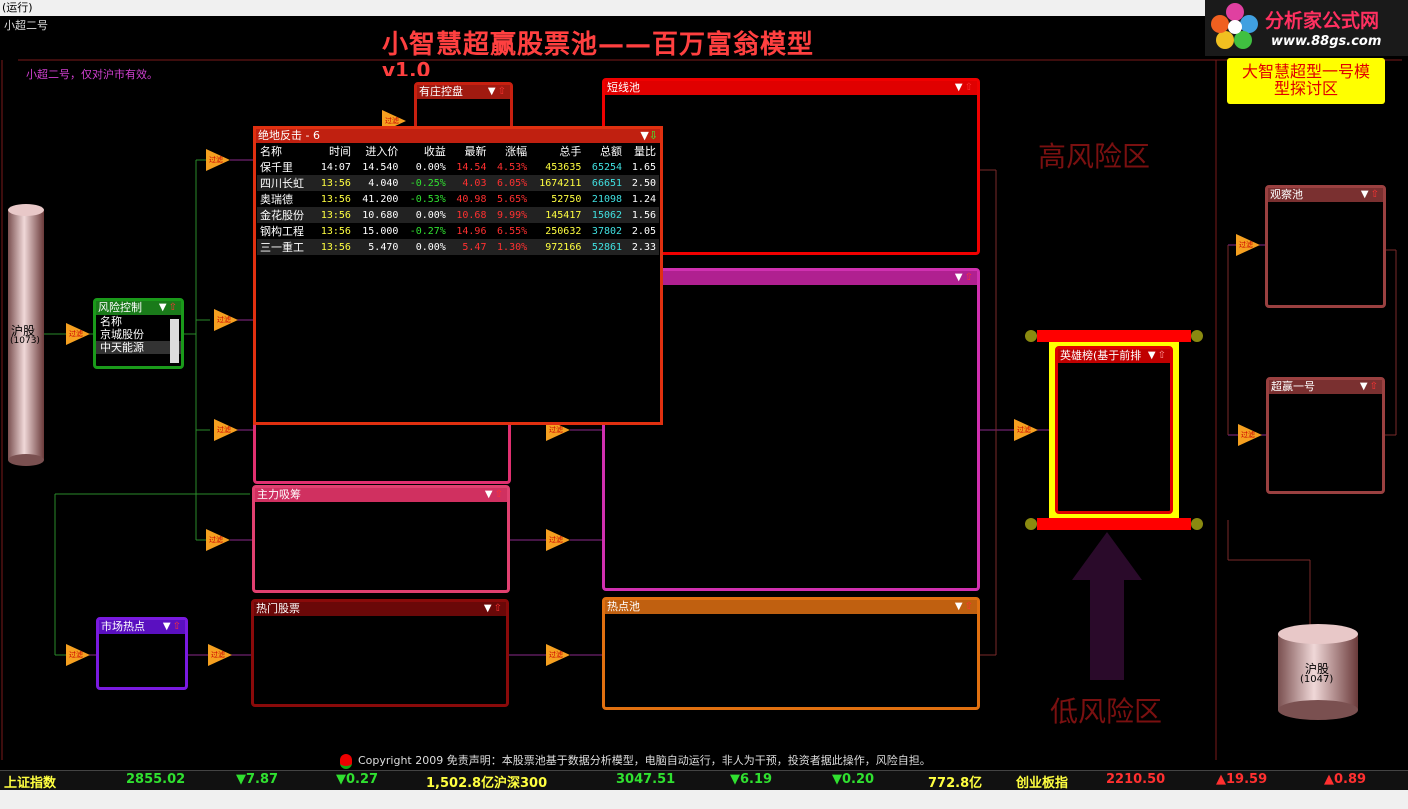 The image size is (1408, 809). I want to click on index-name: 创业板指, so click(1042, 781).